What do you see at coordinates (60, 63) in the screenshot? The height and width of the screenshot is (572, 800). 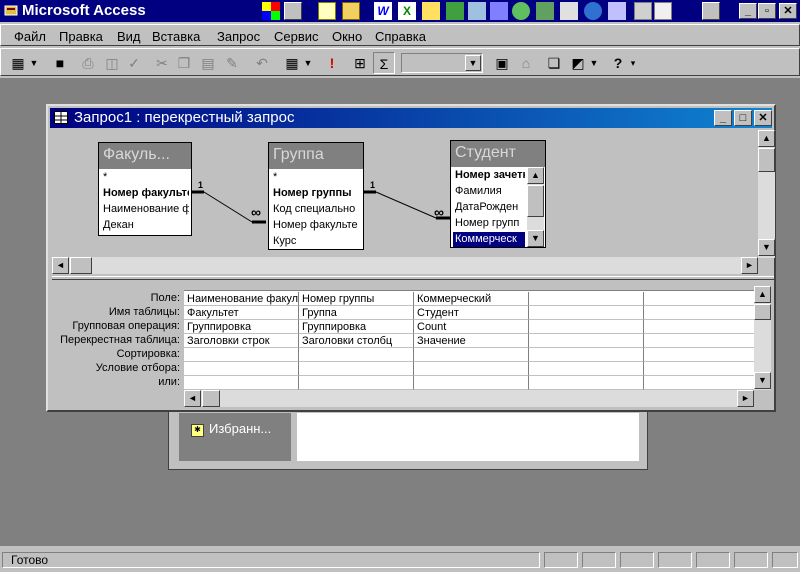 I see `save-icon: ■` at bounding box center [60, 63].